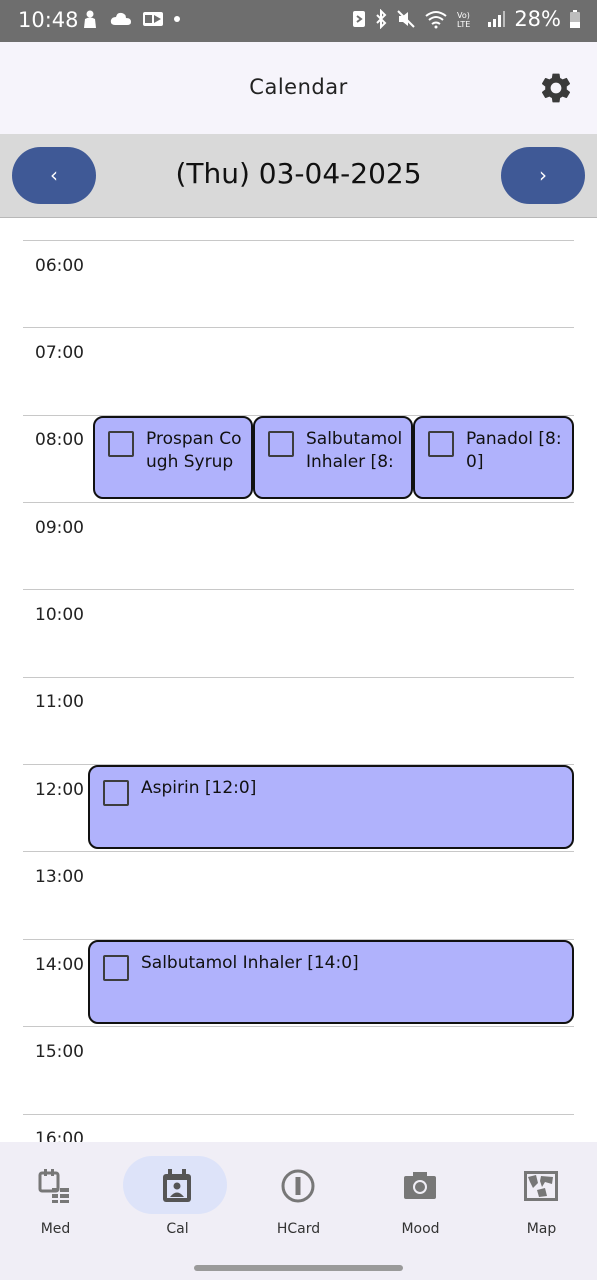 Image resolution: width=597 pixels, height=1280 pixels. I want to click on hour-label: 09:00, so click(59, 528).